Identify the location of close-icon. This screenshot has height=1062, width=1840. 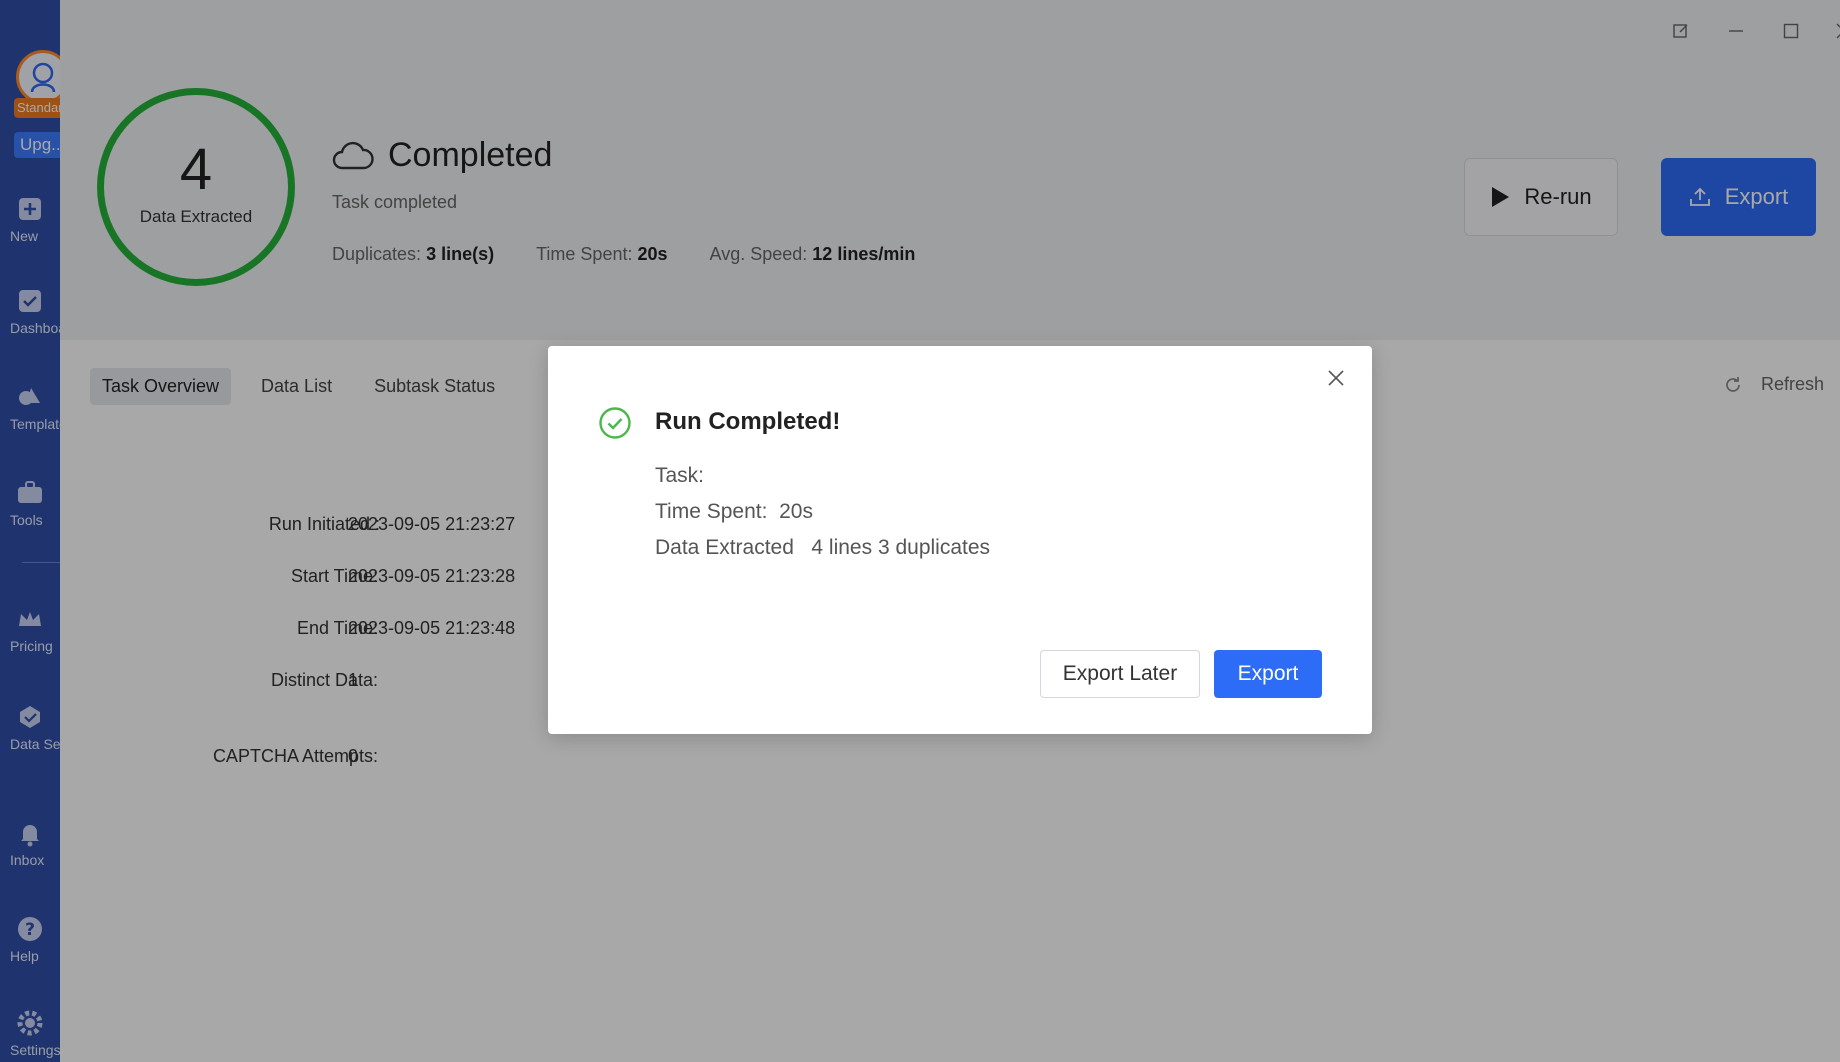
(1336, 378).